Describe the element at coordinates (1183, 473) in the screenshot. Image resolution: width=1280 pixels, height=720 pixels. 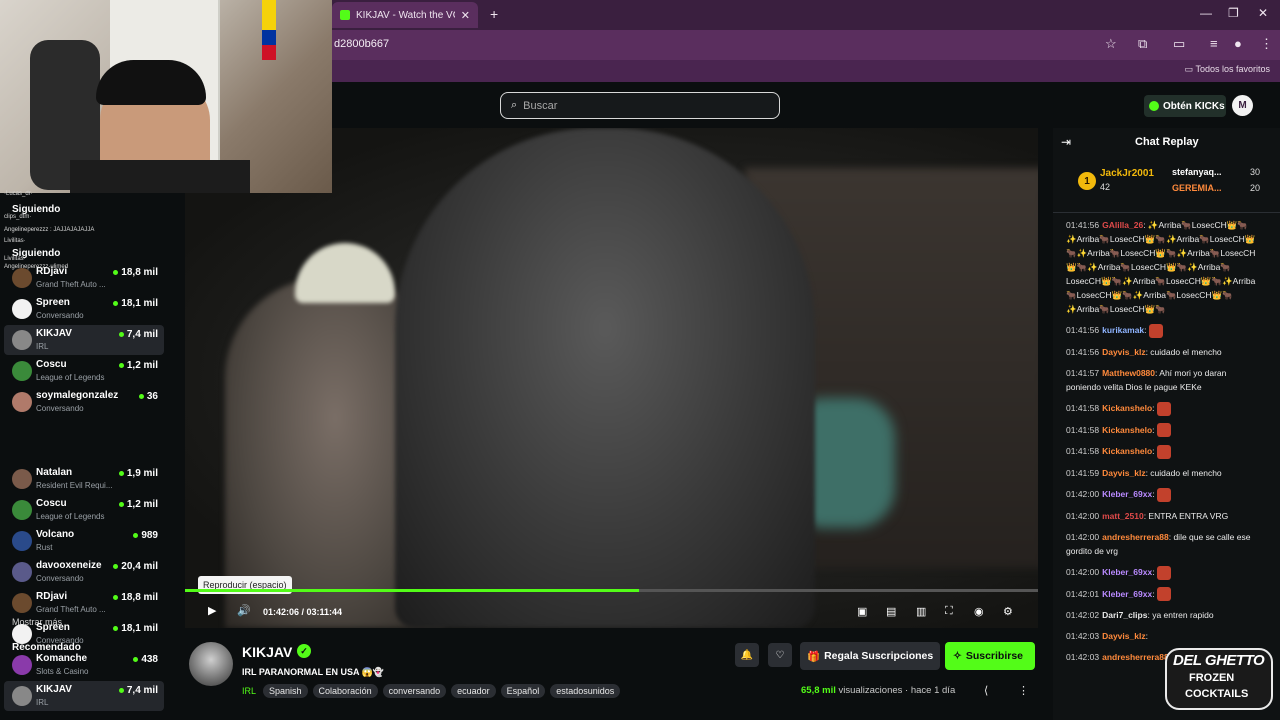
I see `chat-text: : cuidado el mencho` at that location.